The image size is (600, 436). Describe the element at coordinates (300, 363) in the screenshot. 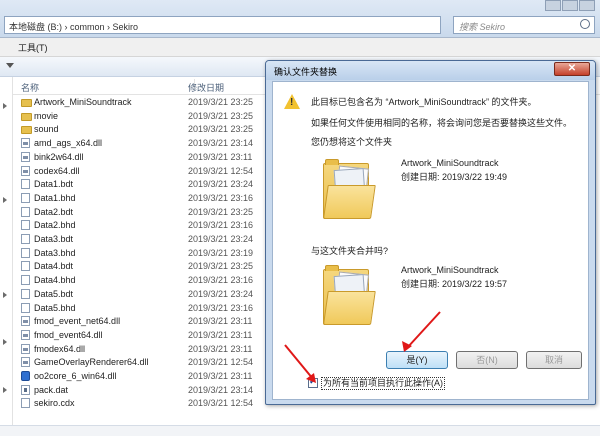

I see `arrow-to-checkbox-icon` at that location.